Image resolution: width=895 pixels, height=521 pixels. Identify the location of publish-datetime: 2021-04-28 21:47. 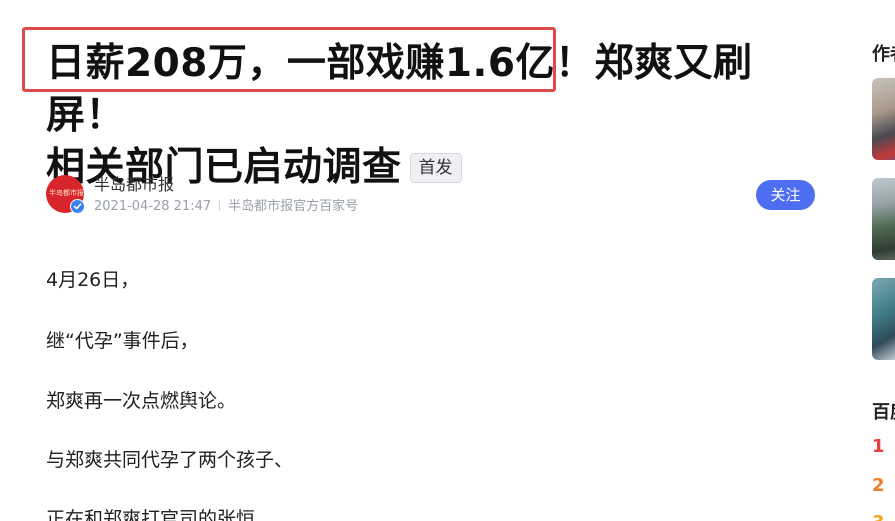
(153, 206).